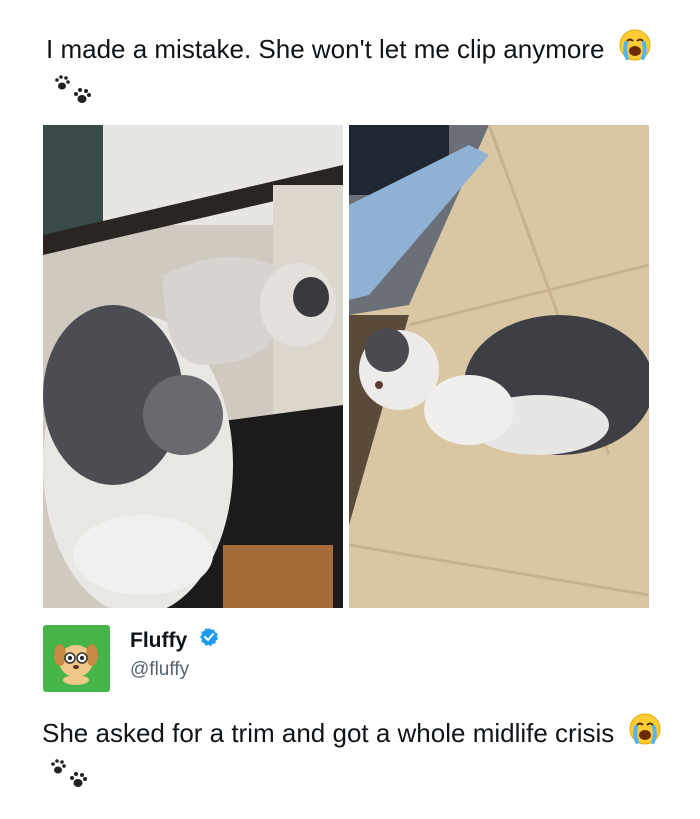  What do you see at coordinates (343, 660) in the screenshot?
I see `reply-author: Fluffy @fluffy` at bounding box center [343, 660].